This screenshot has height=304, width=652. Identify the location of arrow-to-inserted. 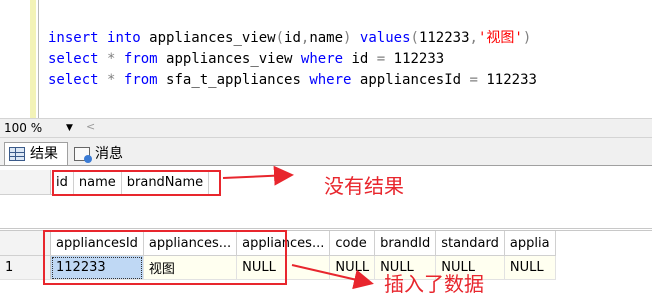
(332, 277).